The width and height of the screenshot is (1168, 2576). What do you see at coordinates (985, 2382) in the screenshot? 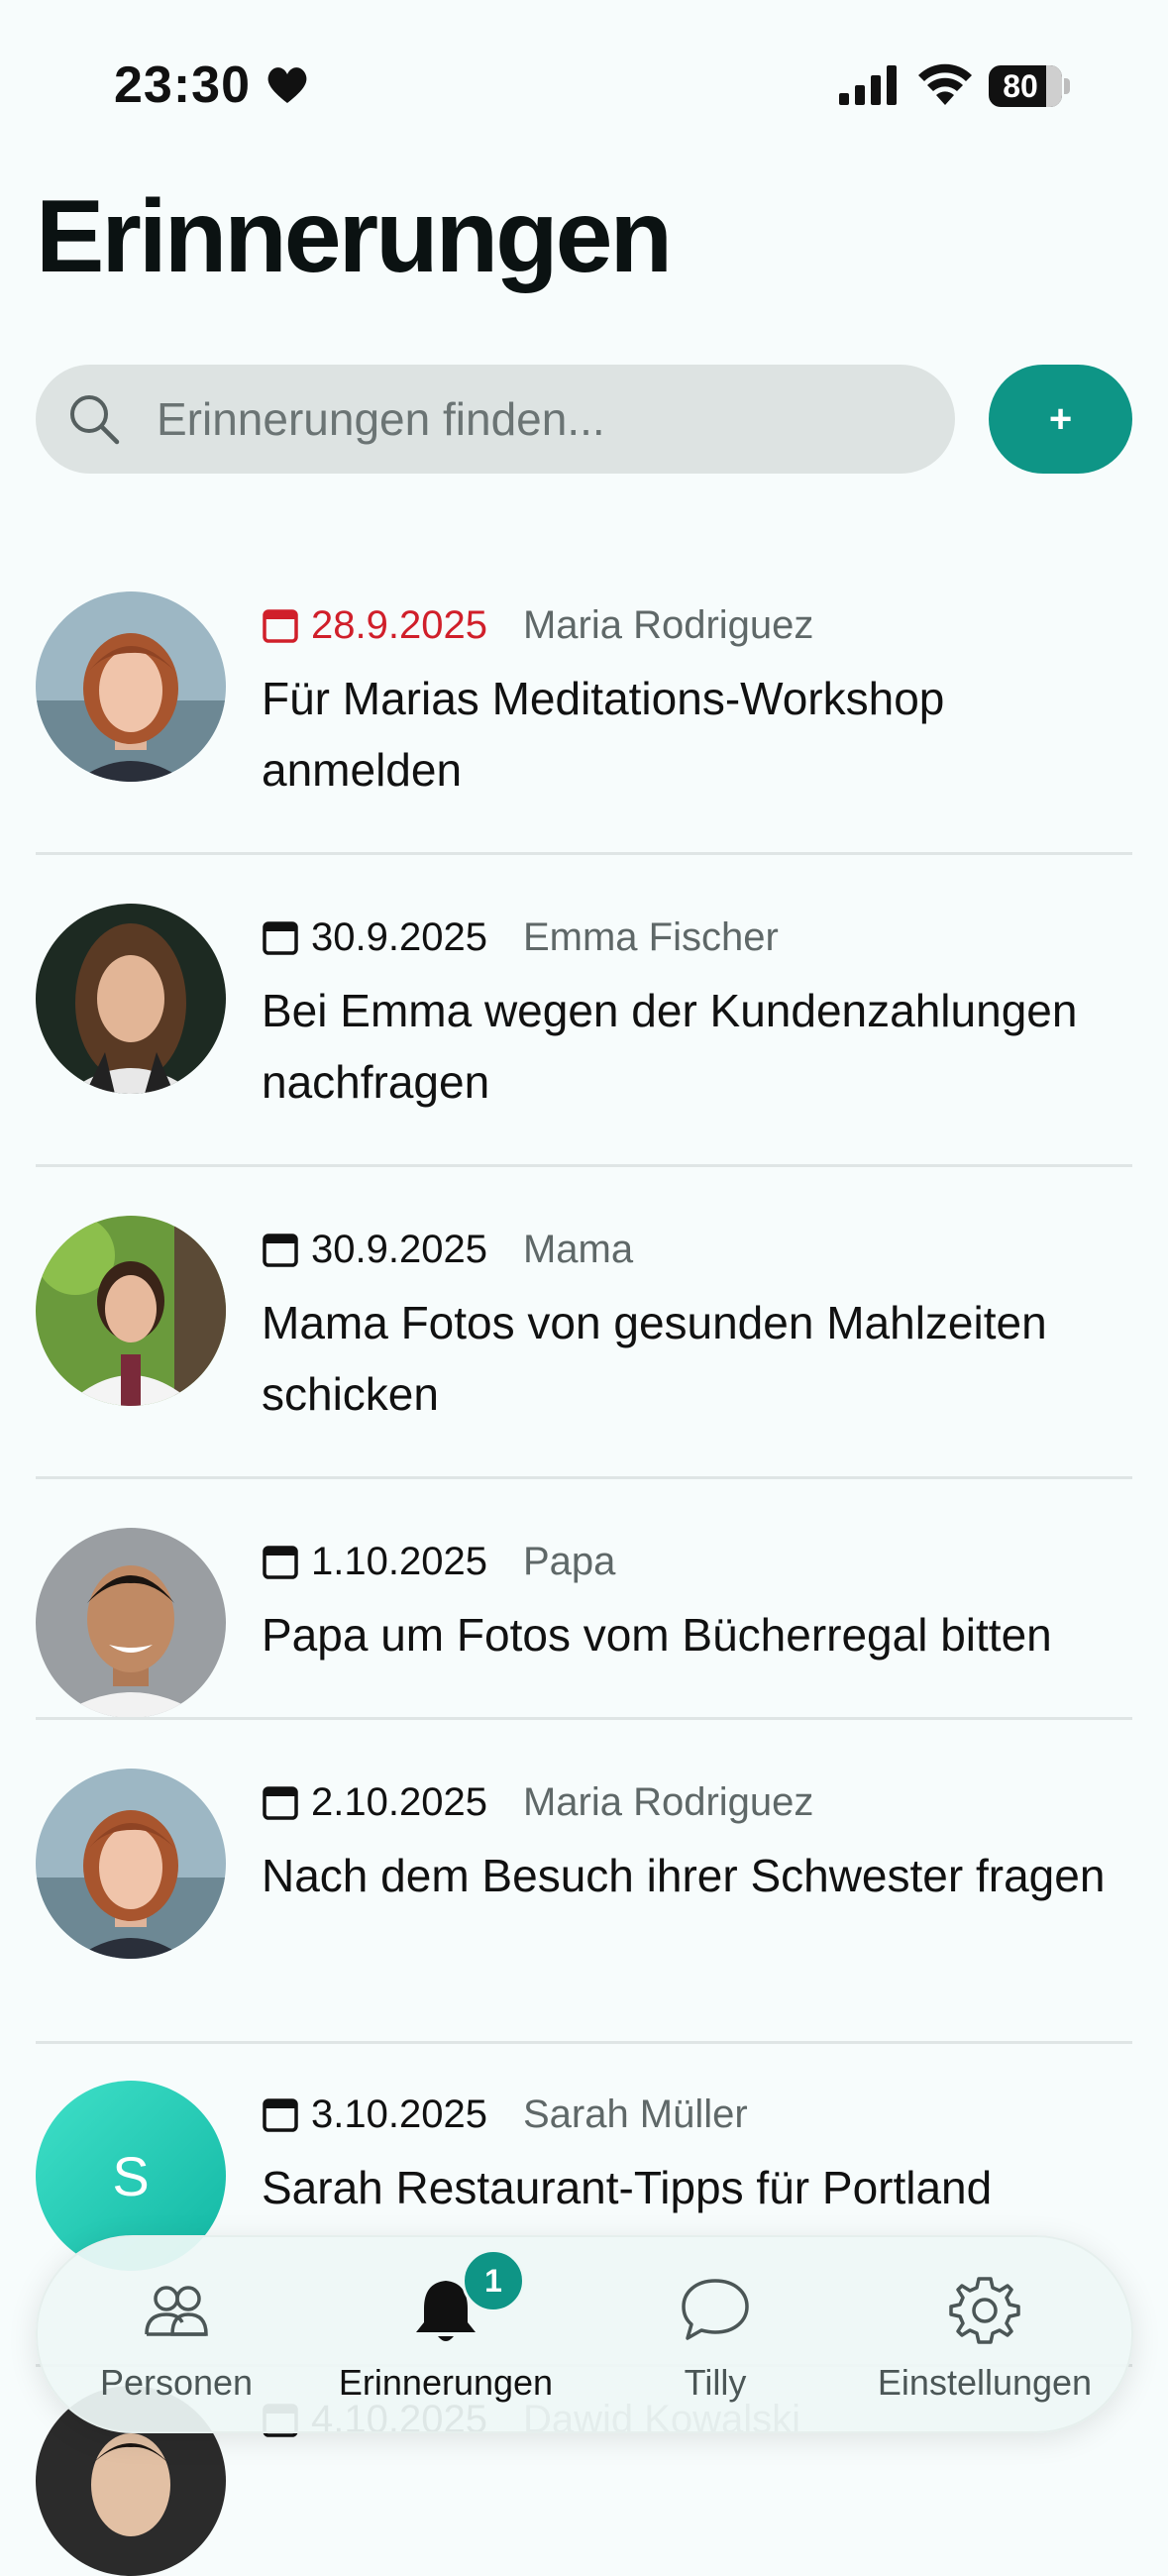
I see `tab-label: Einstellungen` at bounding box center [985, 2382].